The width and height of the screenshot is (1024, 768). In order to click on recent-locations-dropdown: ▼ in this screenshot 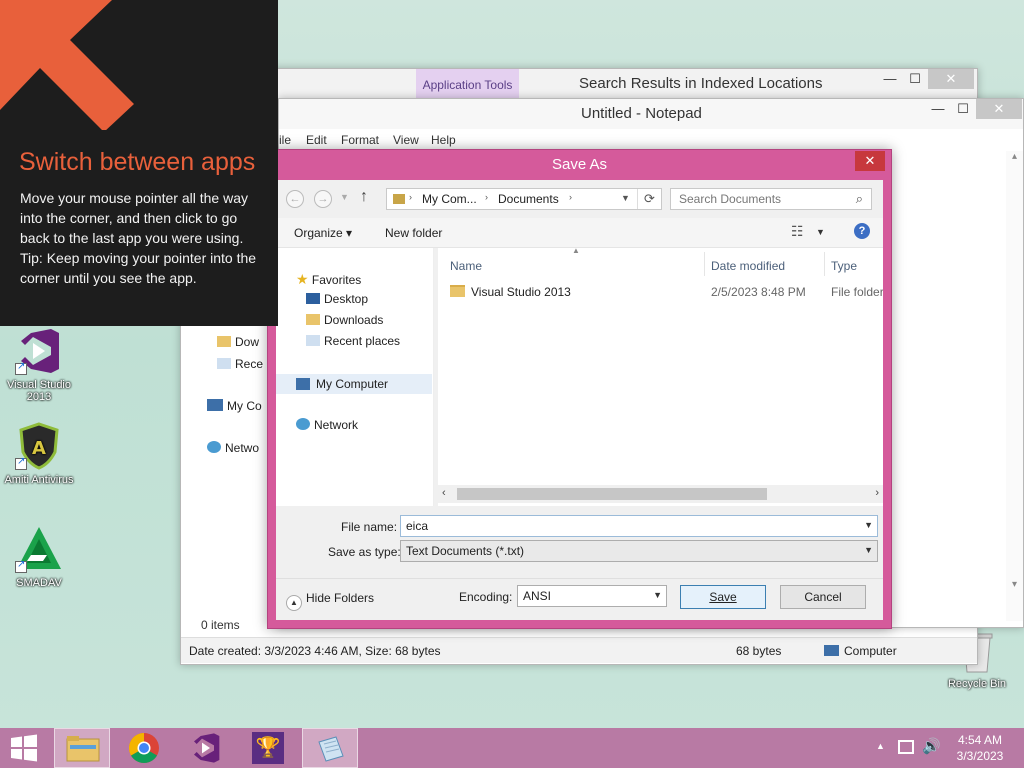, I will do `click(344, 197)`.